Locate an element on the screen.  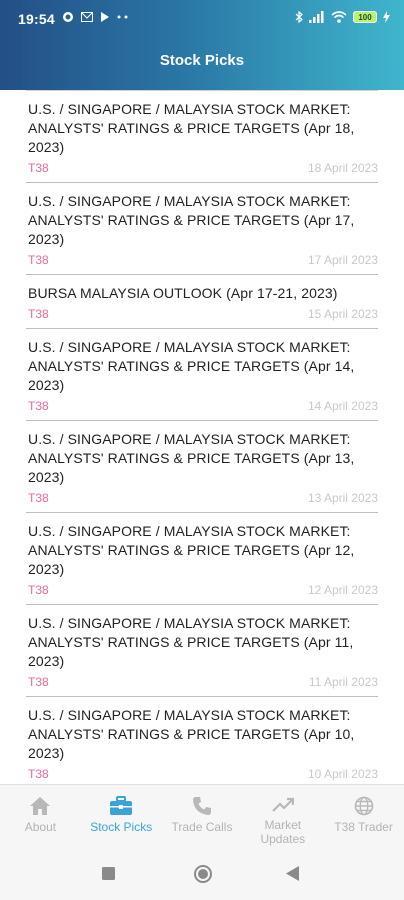
nav-tab-stock-picks: Stock Picks is located at coordinates (121, 815).